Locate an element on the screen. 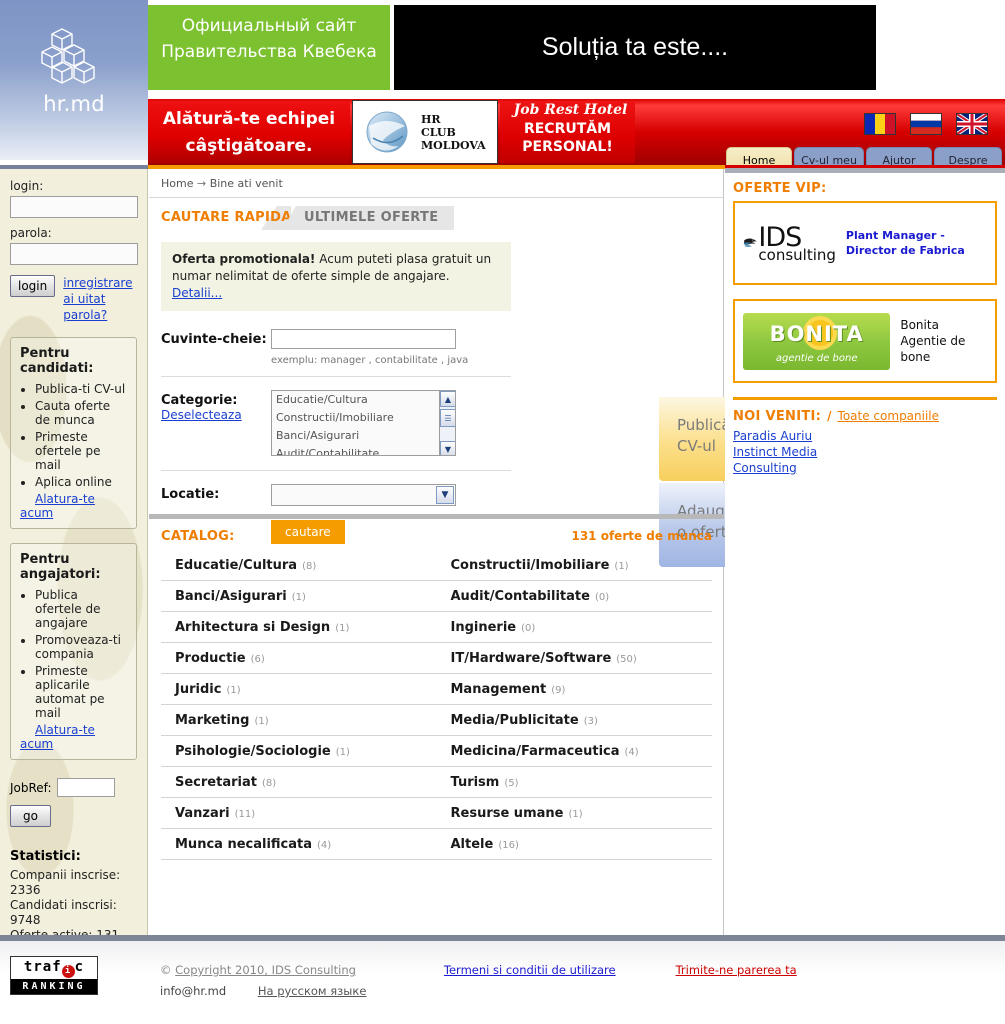  uk-flag-icon is located at coordinates (972, 124).